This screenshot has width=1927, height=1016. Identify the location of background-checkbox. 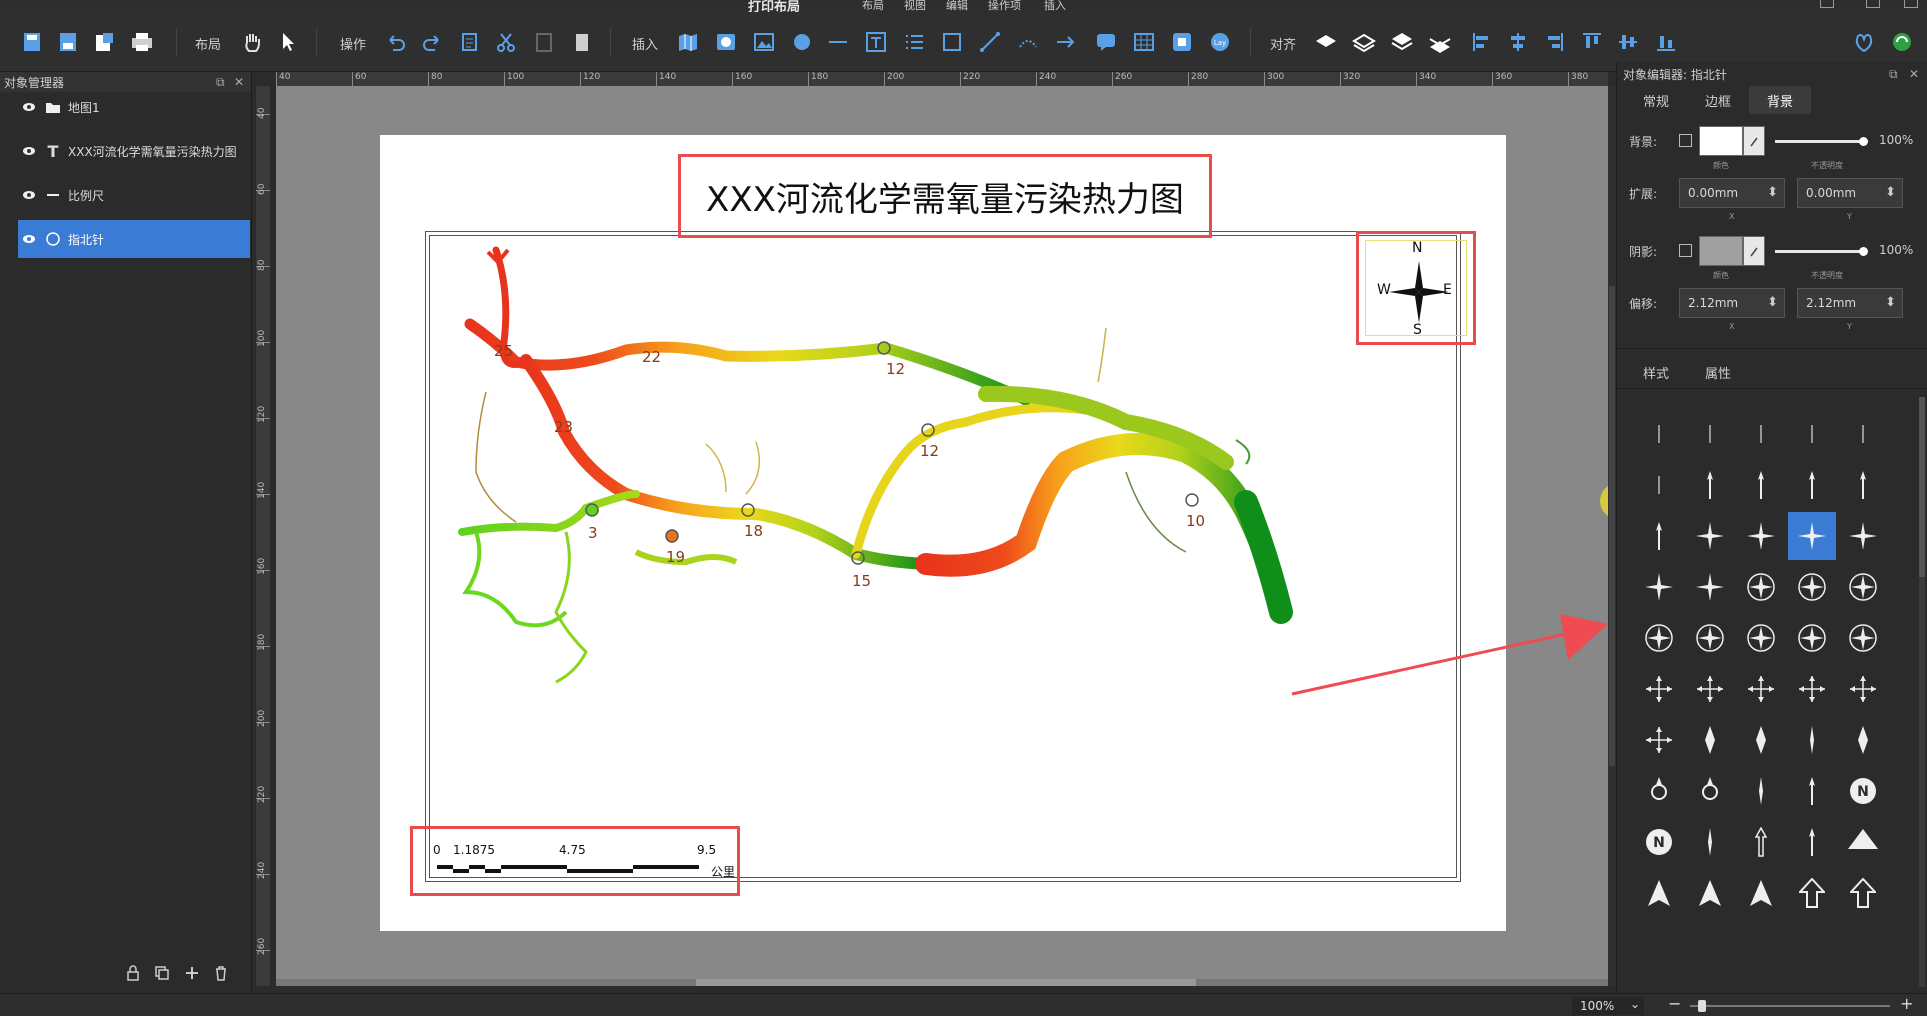
(1685, 140).